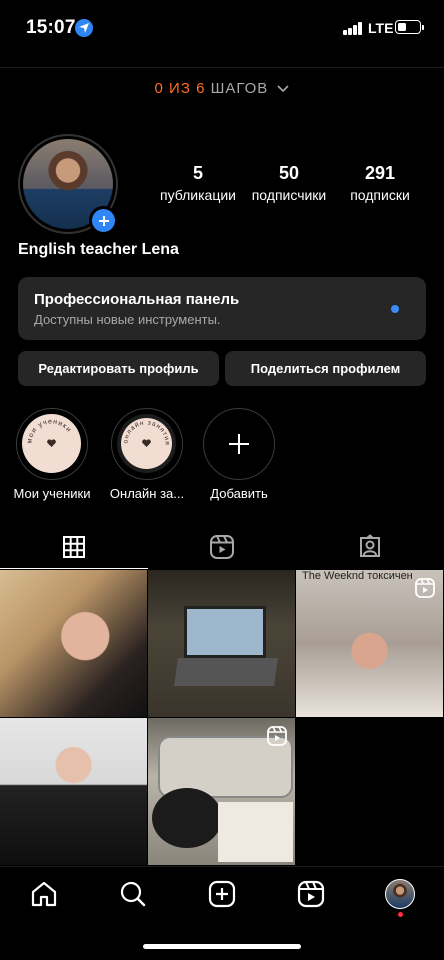 The height and width of the screenshot is (960, 444). Describe the element at coordinates (222, 946) in the screenshot. I see `home-indicator` at that location.